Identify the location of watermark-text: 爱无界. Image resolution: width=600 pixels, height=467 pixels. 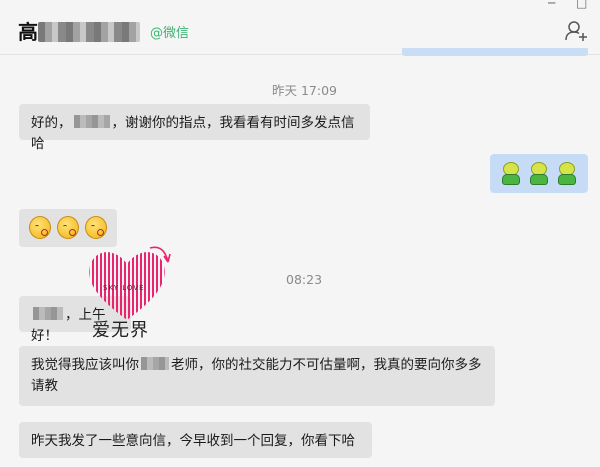
(120, 330).